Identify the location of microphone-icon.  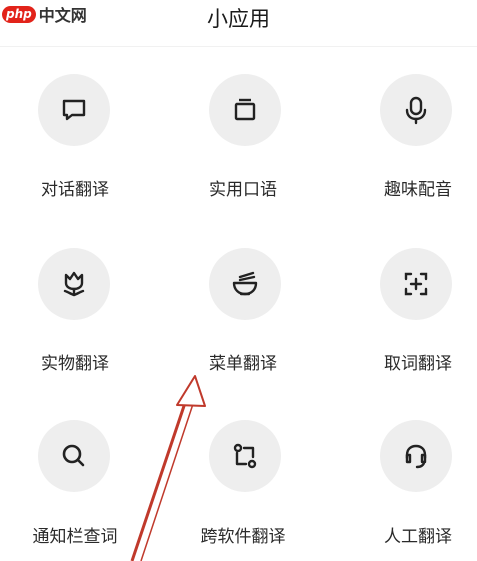
(416, 110).